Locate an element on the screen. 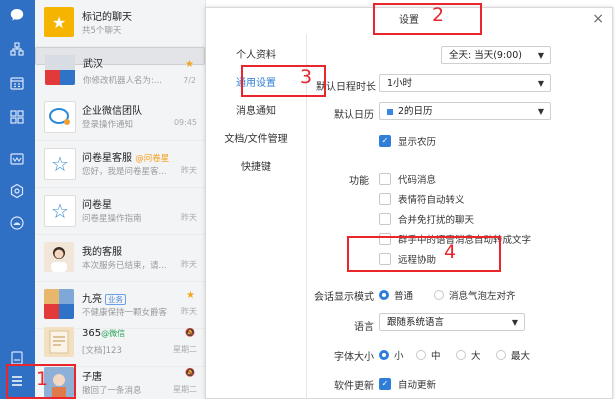 The height and width of the screenshot is (399, 615). workbench-icon is located at coordinates (17, 117).